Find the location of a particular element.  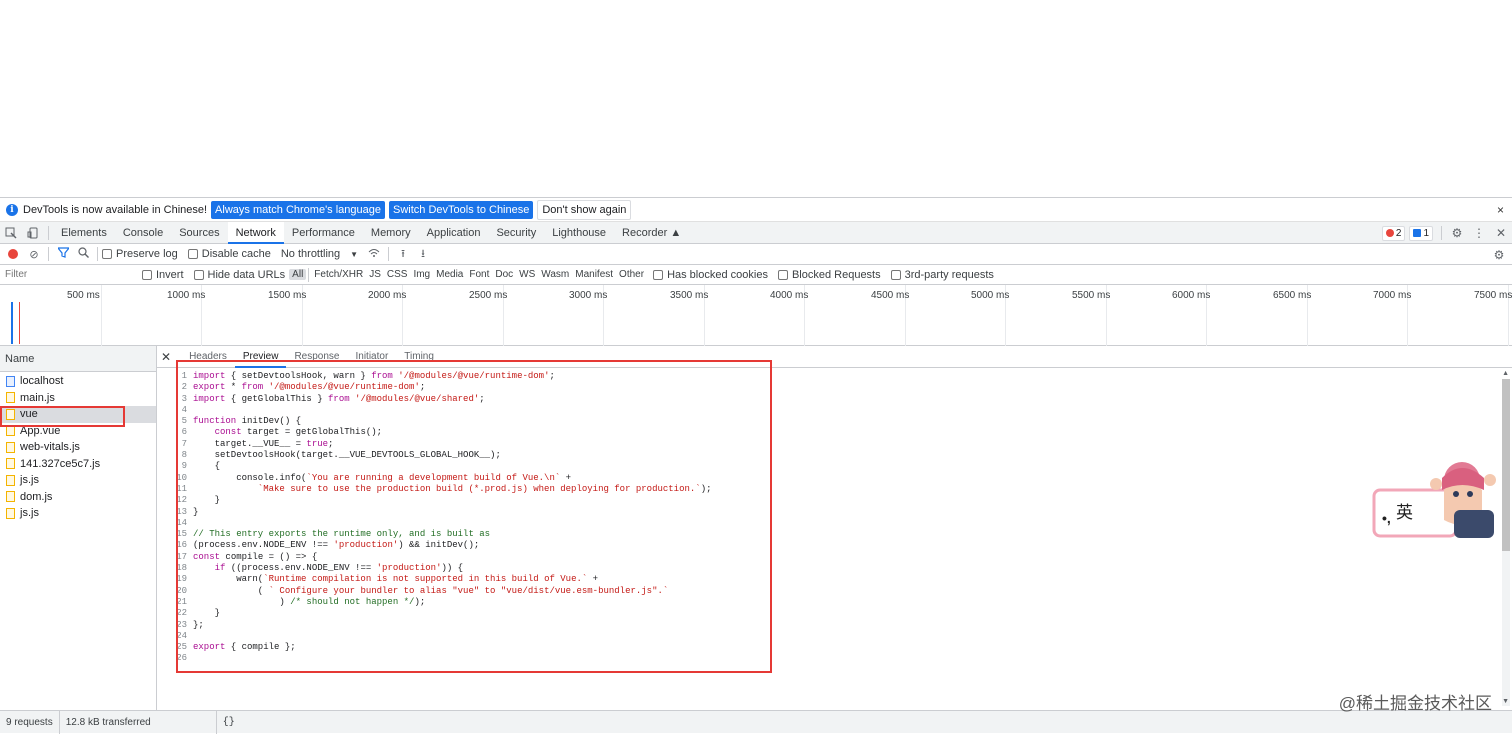

tab-memory: Memory is located at coordinates (391, 233).